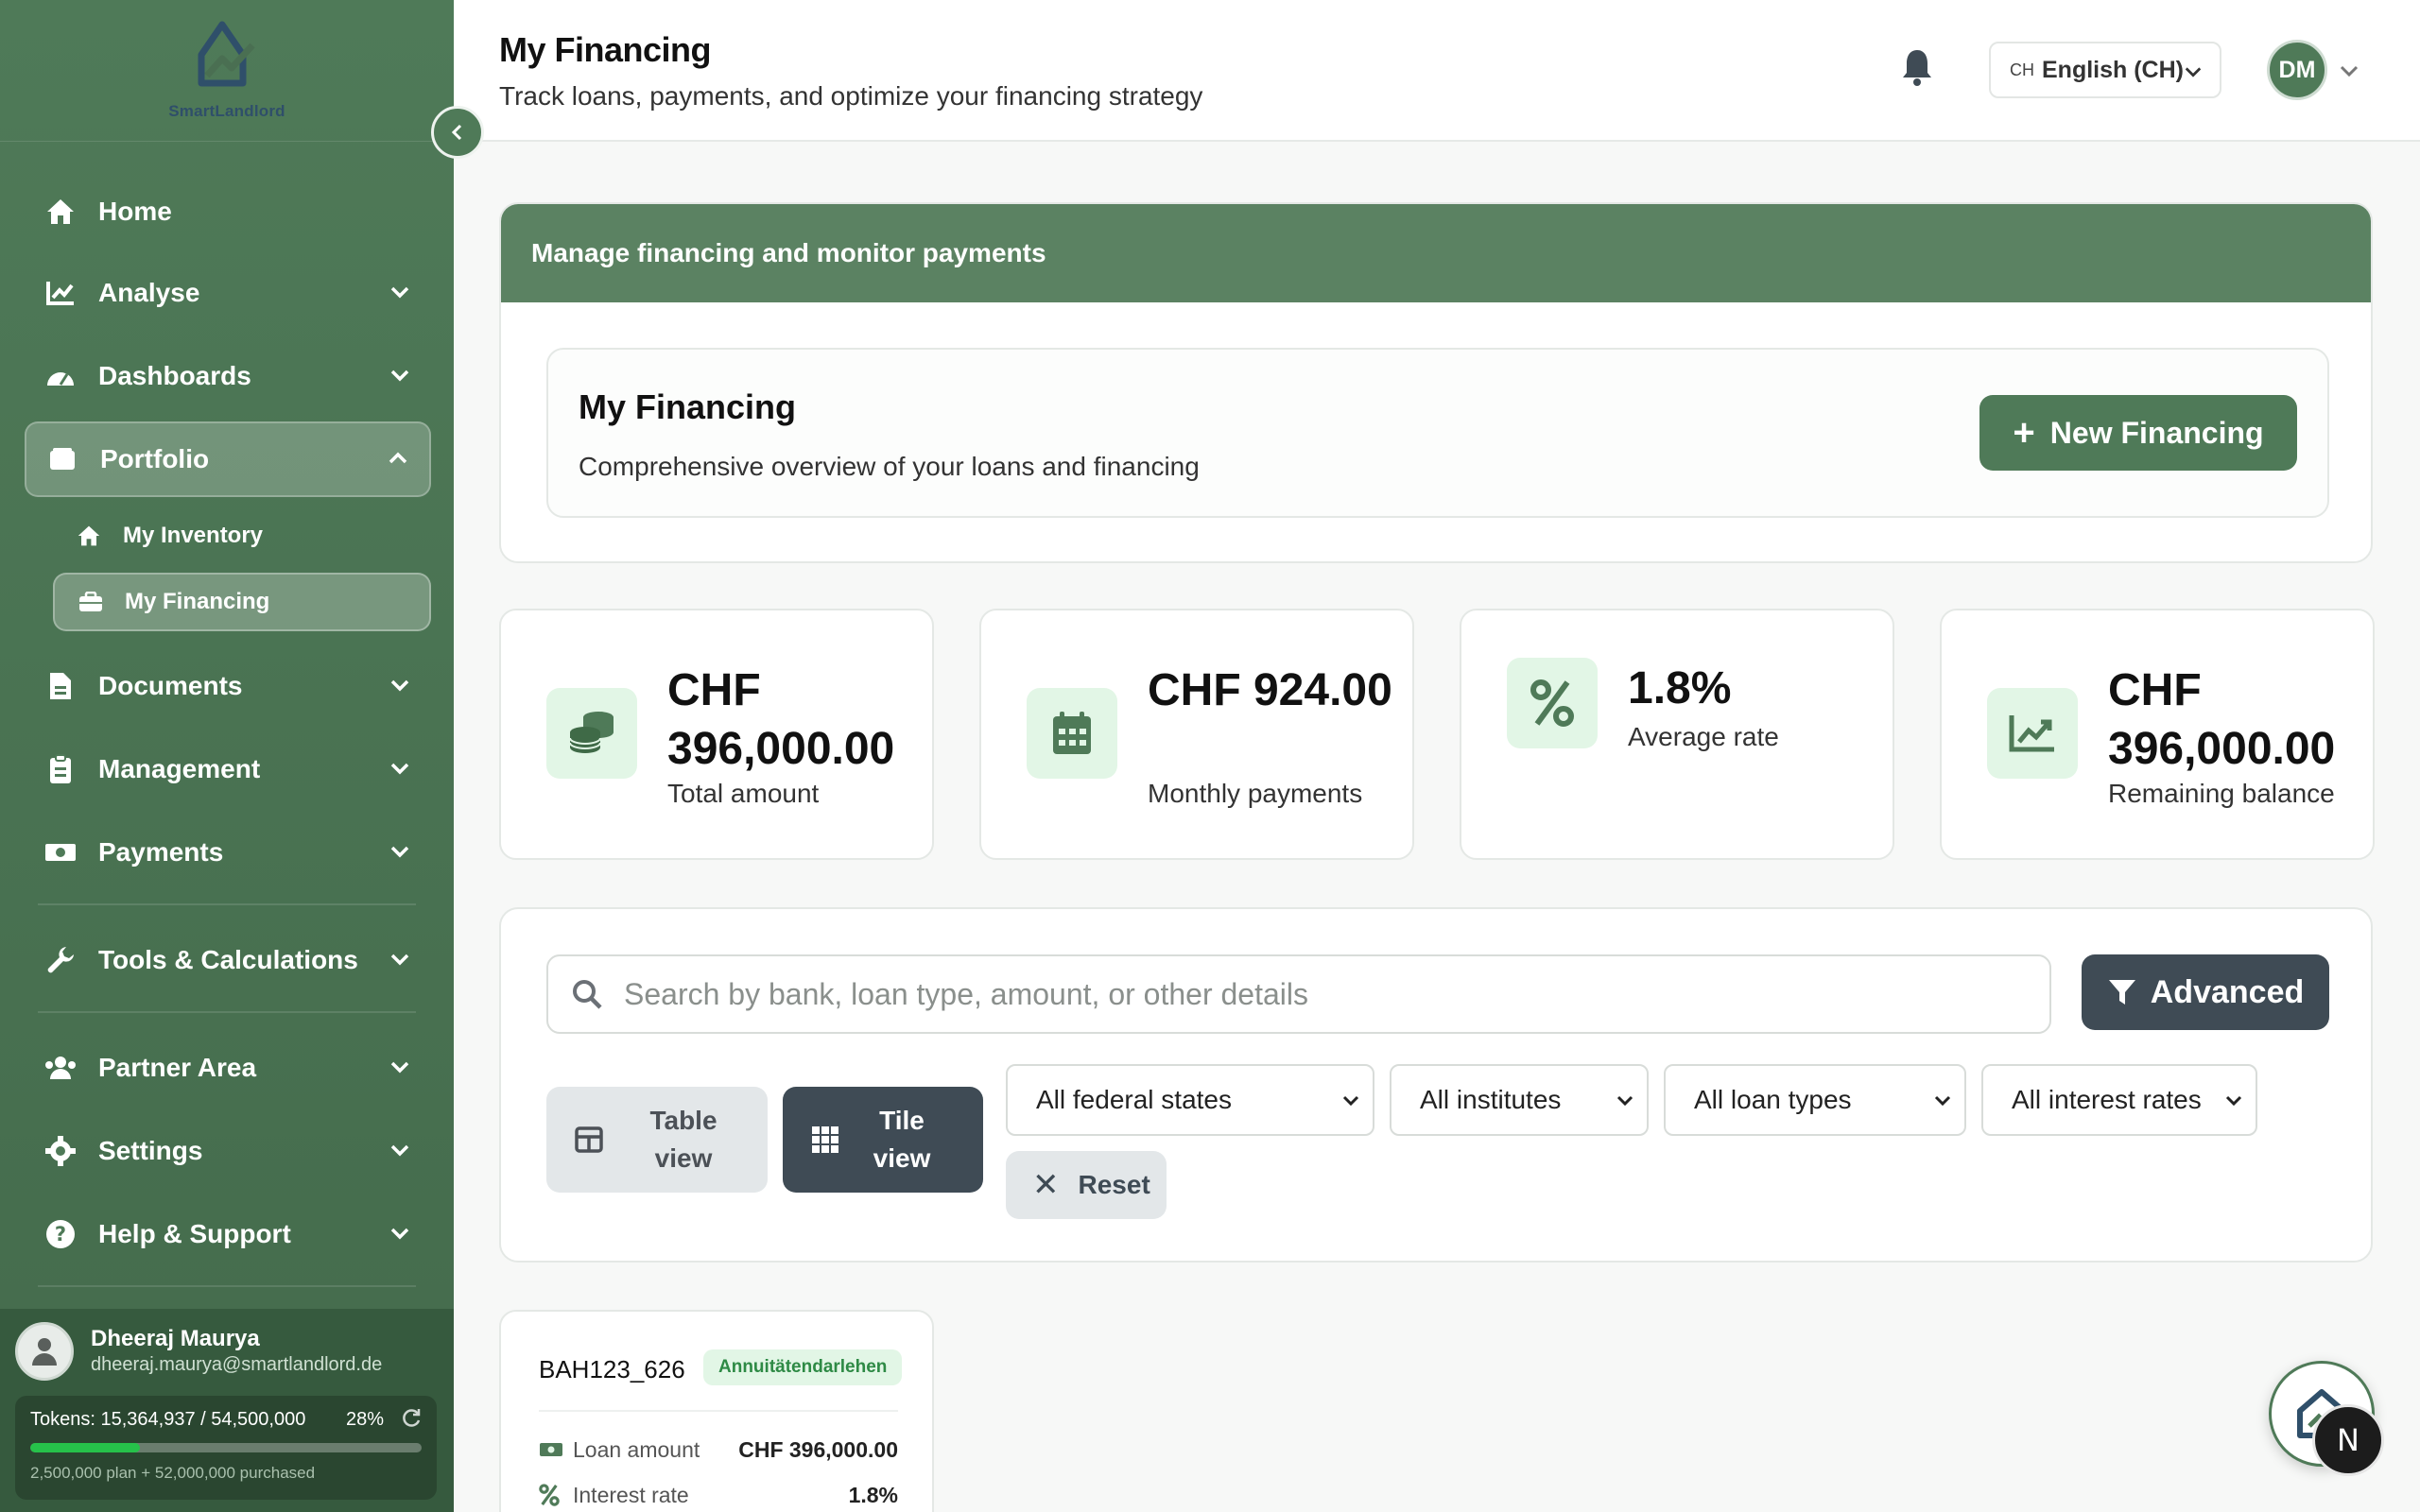 The height and width of the screenshot is (1512, 2420). I want to click on institutes-select: All institutes, so click(1519, 1100).